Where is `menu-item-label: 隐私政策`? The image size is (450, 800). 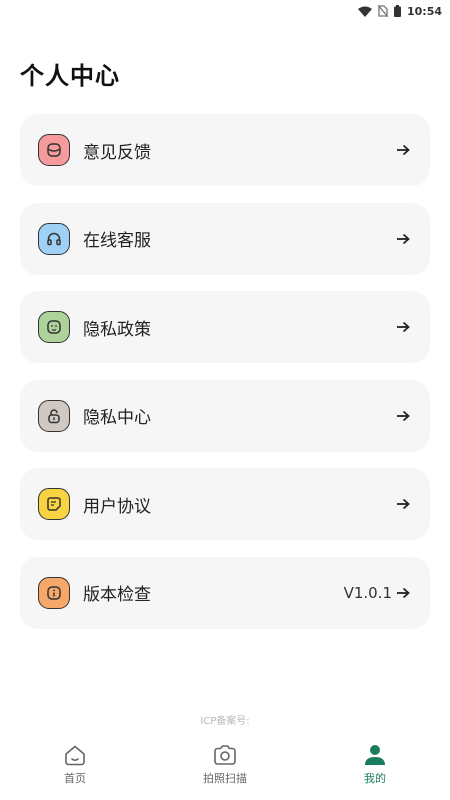
menu-item-label: 隐私政策 is located at coordinates (117, 329).